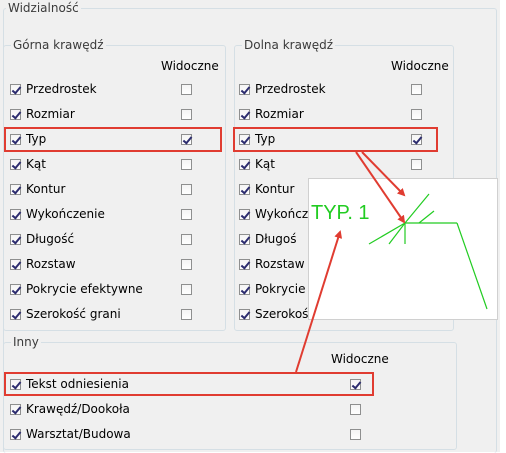  Describe the element at coordinates (50, 114) in the screenshot. I see `upper-item-label: Rozmiar` at that location.